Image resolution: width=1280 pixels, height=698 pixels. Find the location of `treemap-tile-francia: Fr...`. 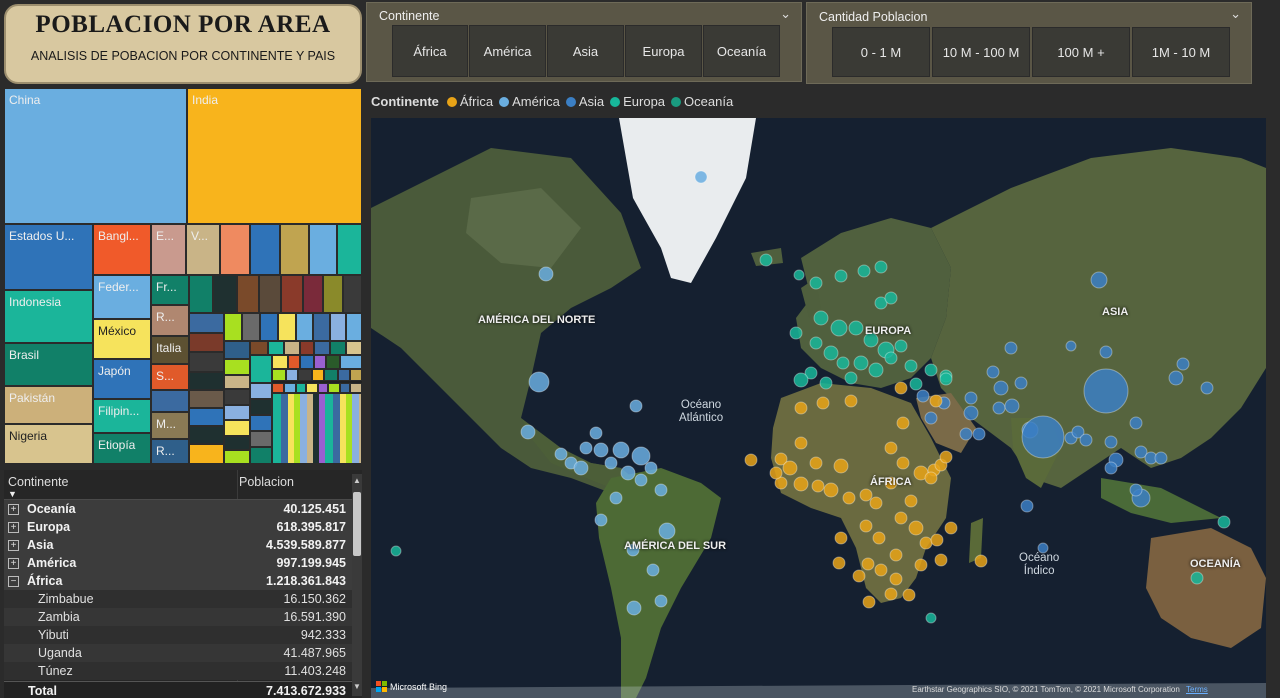

treemap-tile-francia: Fr... is located at coordinates (170, 290).